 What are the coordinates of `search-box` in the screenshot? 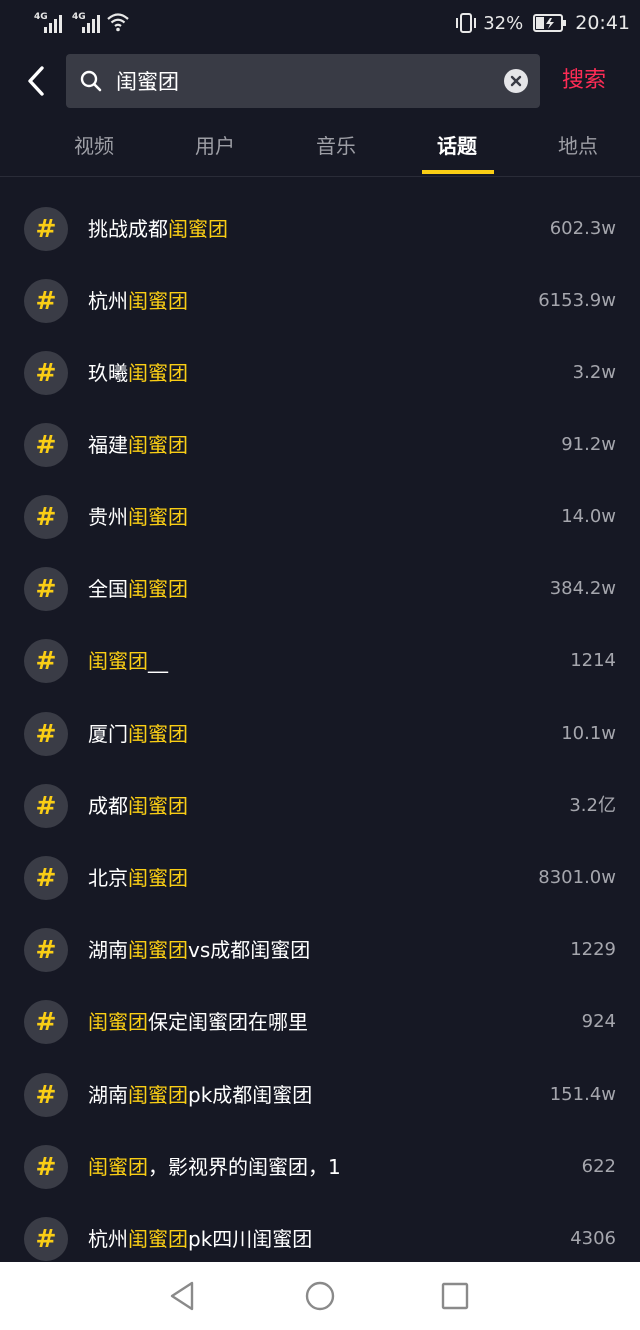 It's located at (303, 81).